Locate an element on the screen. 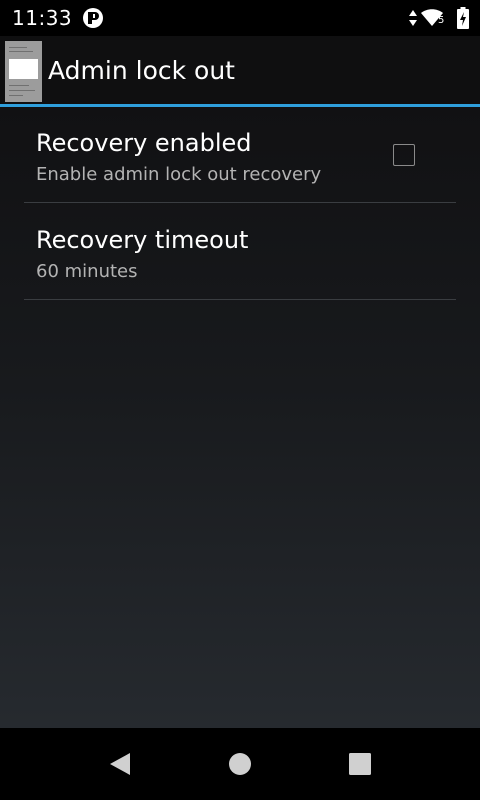 This screenshot has height=800, width=480. pref-title: Recovery enabled is located at coordinates (144, 143).